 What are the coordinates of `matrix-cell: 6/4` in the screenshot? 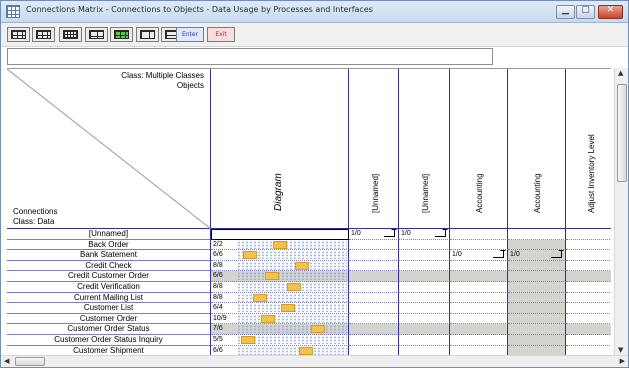 It's located at (280, 308).